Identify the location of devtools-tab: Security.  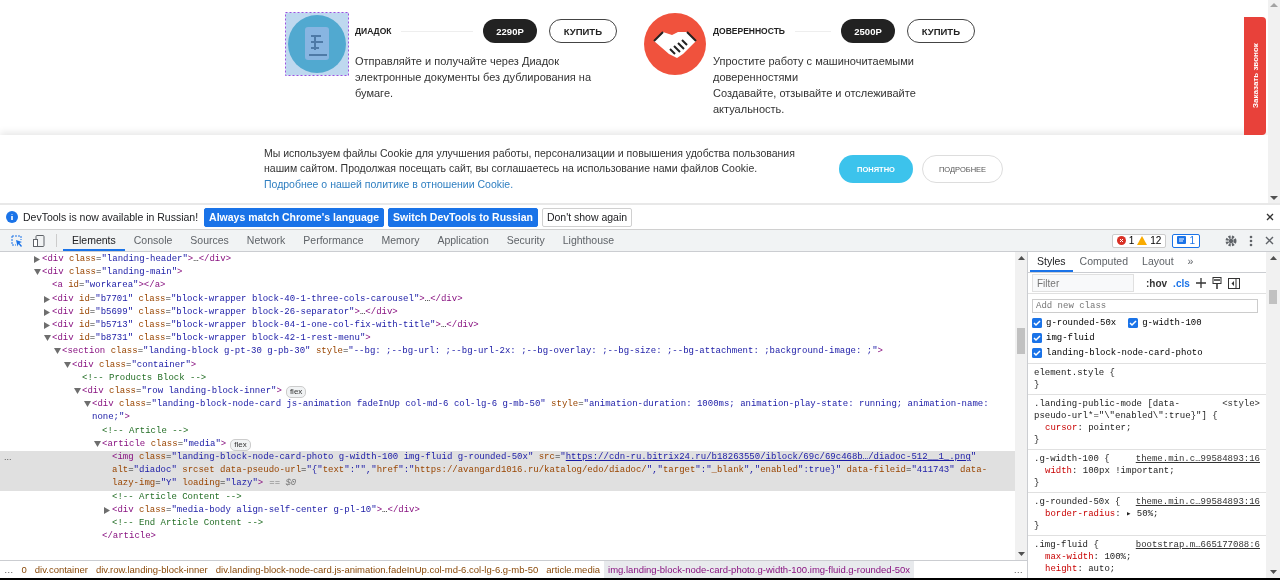
(525, 240).